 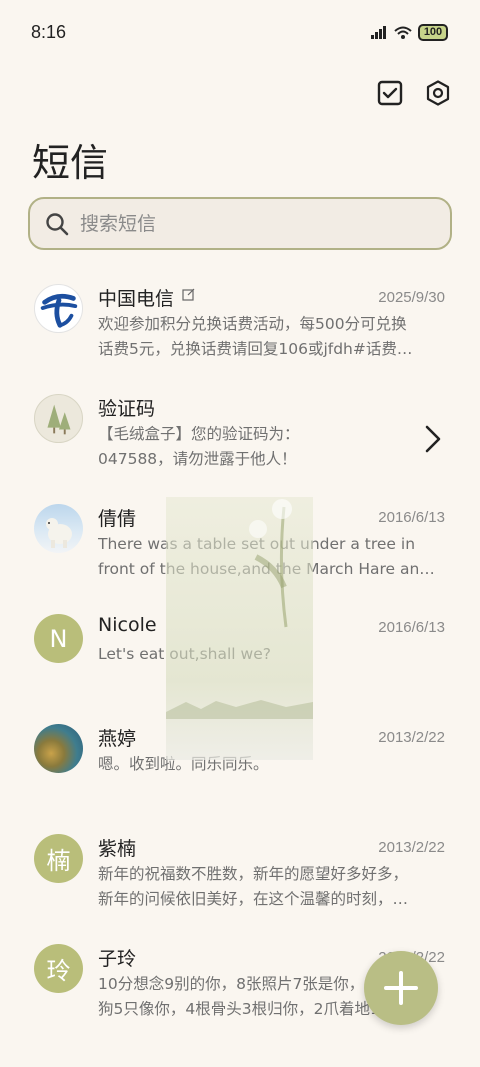 What do you see at coordinates (127, 625) in the screenshot?
I see `sender-name: Nicole` at bounding box center [127, 625].